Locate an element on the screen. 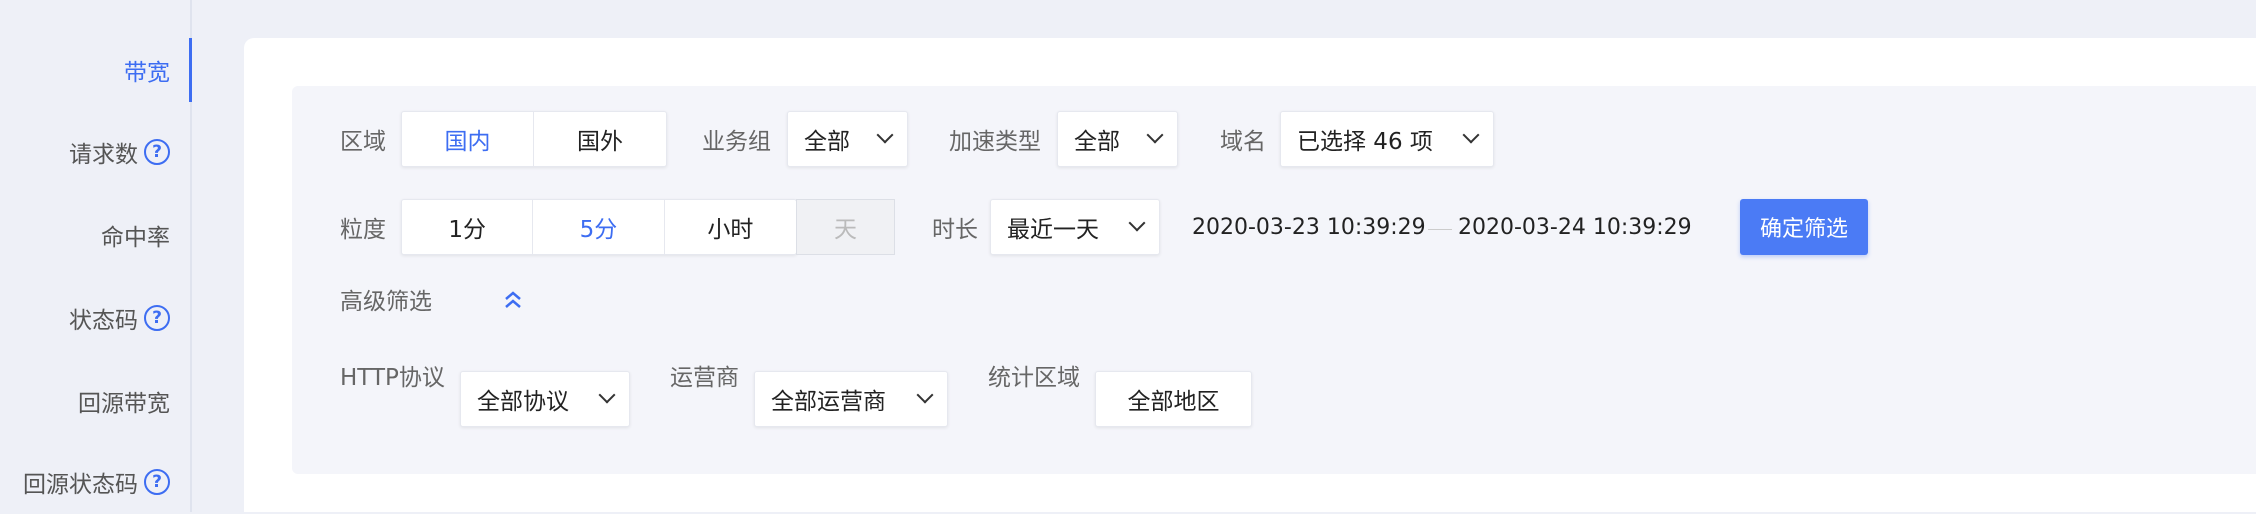 This screenshot has width=2256, height=514. granularity-option-day: 天 is located at coordinates (845, 227).